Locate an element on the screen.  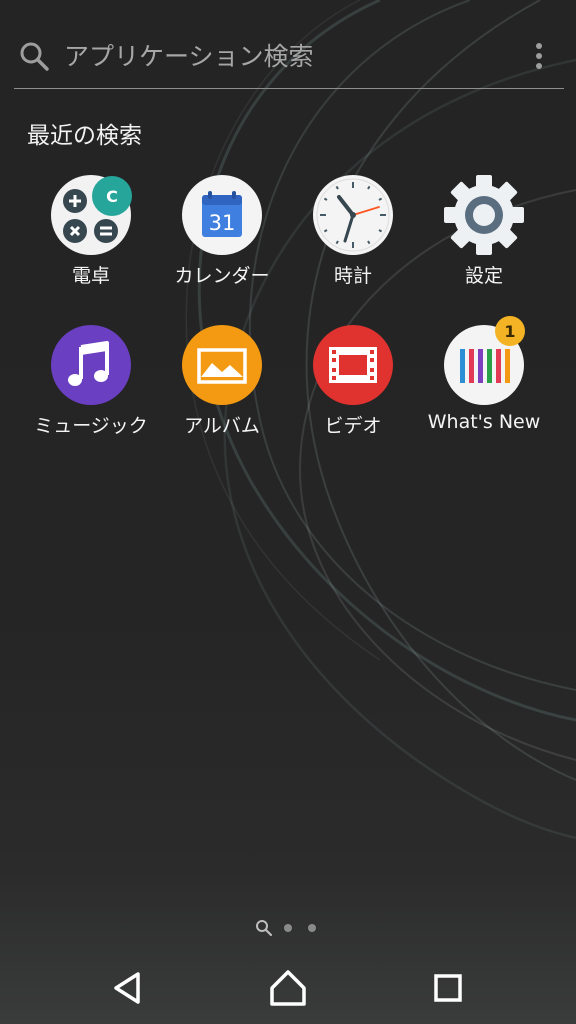
app-label: 時計 is located at coordinates (352, 276).